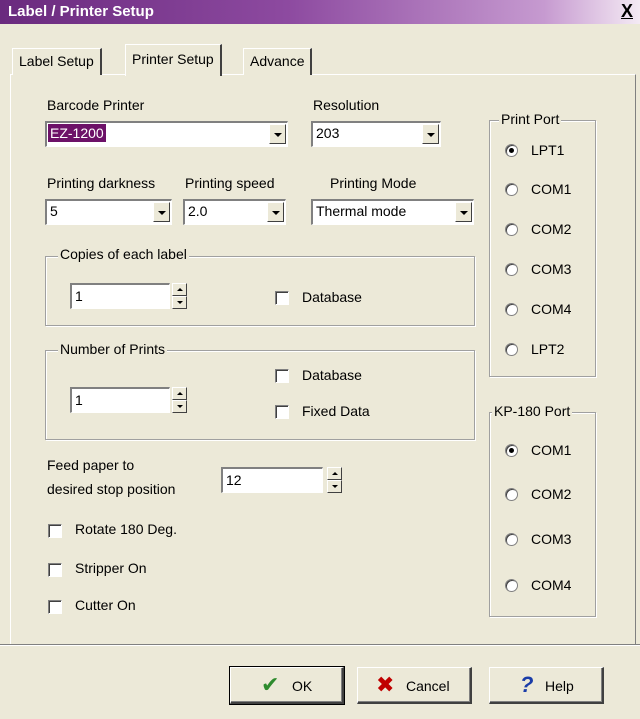  What do you see at coordinates (373, 183) in the screenshot?
I see `printing-mode-label: Printing Mode` at bounding box center [373, 183].